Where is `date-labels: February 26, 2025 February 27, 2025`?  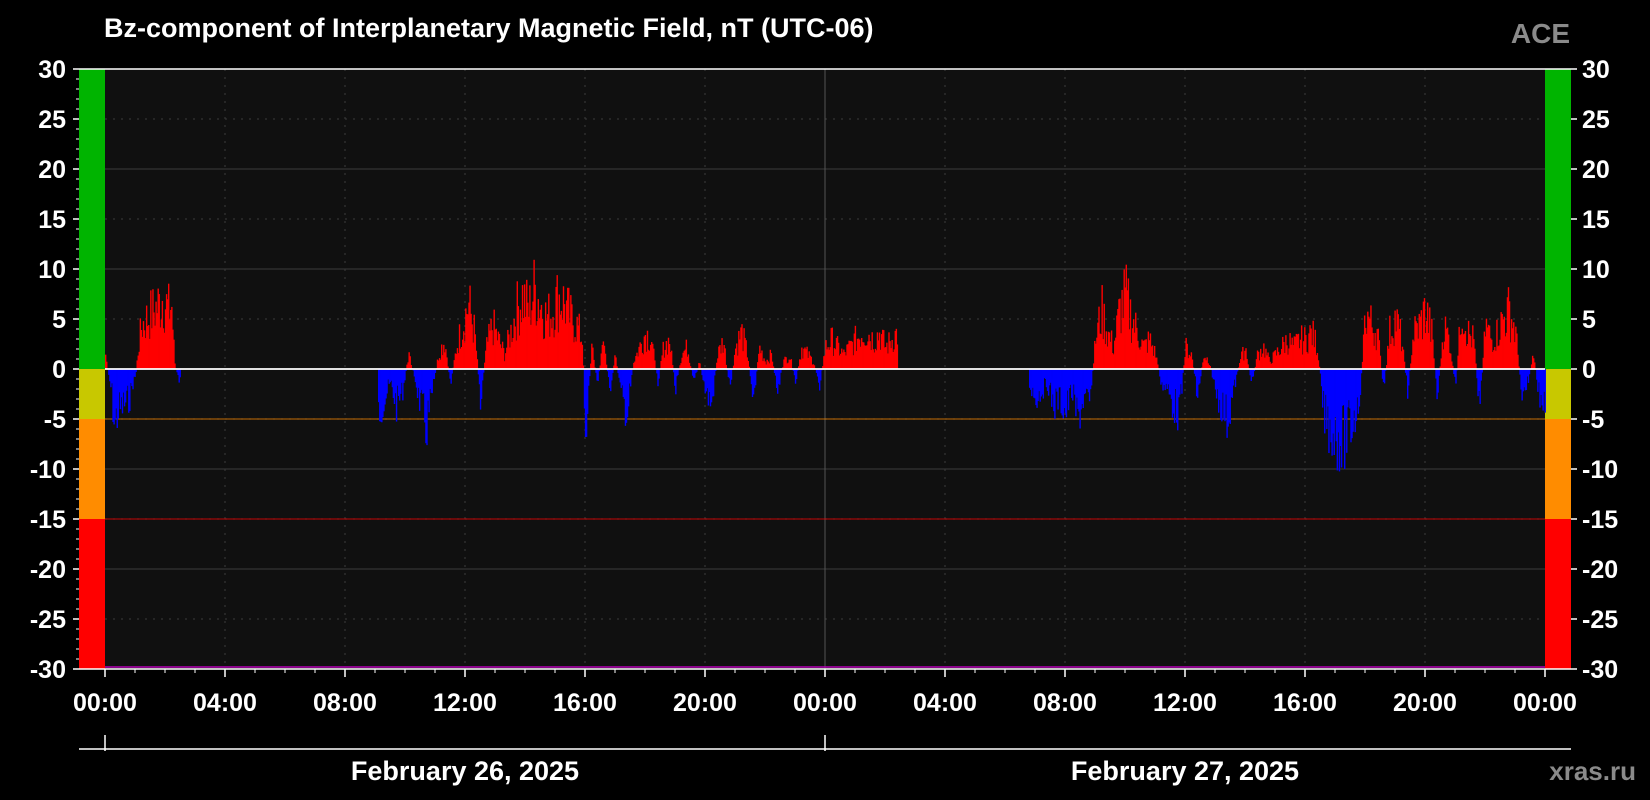 date-labels: February 26, 2025 February 27, 2025 is located at coordinates (701, 760).